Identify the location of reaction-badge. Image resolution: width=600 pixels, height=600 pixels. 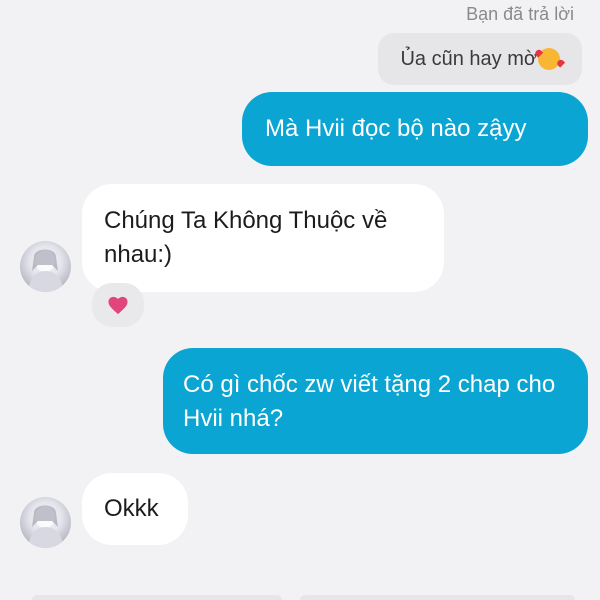
(118, 305).